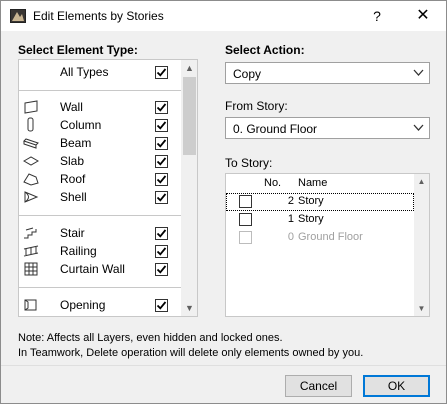  What do you see at coordinates (76, 143) in the screenshot?
I see `element-label: Beam` at bounding box center [76, 143].